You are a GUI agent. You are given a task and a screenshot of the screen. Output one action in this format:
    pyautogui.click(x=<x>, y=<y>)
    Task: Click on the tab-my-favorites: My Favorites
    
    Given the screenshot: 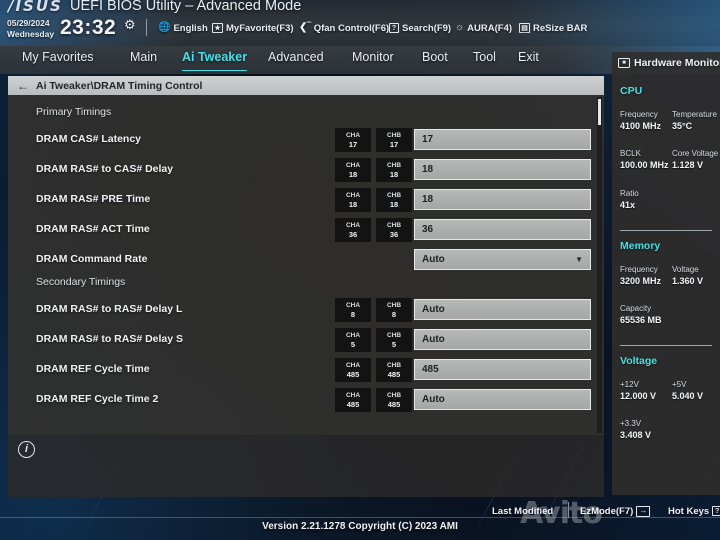 What is the action you would take?
    pyautogui.click(x=58, y=60)
    